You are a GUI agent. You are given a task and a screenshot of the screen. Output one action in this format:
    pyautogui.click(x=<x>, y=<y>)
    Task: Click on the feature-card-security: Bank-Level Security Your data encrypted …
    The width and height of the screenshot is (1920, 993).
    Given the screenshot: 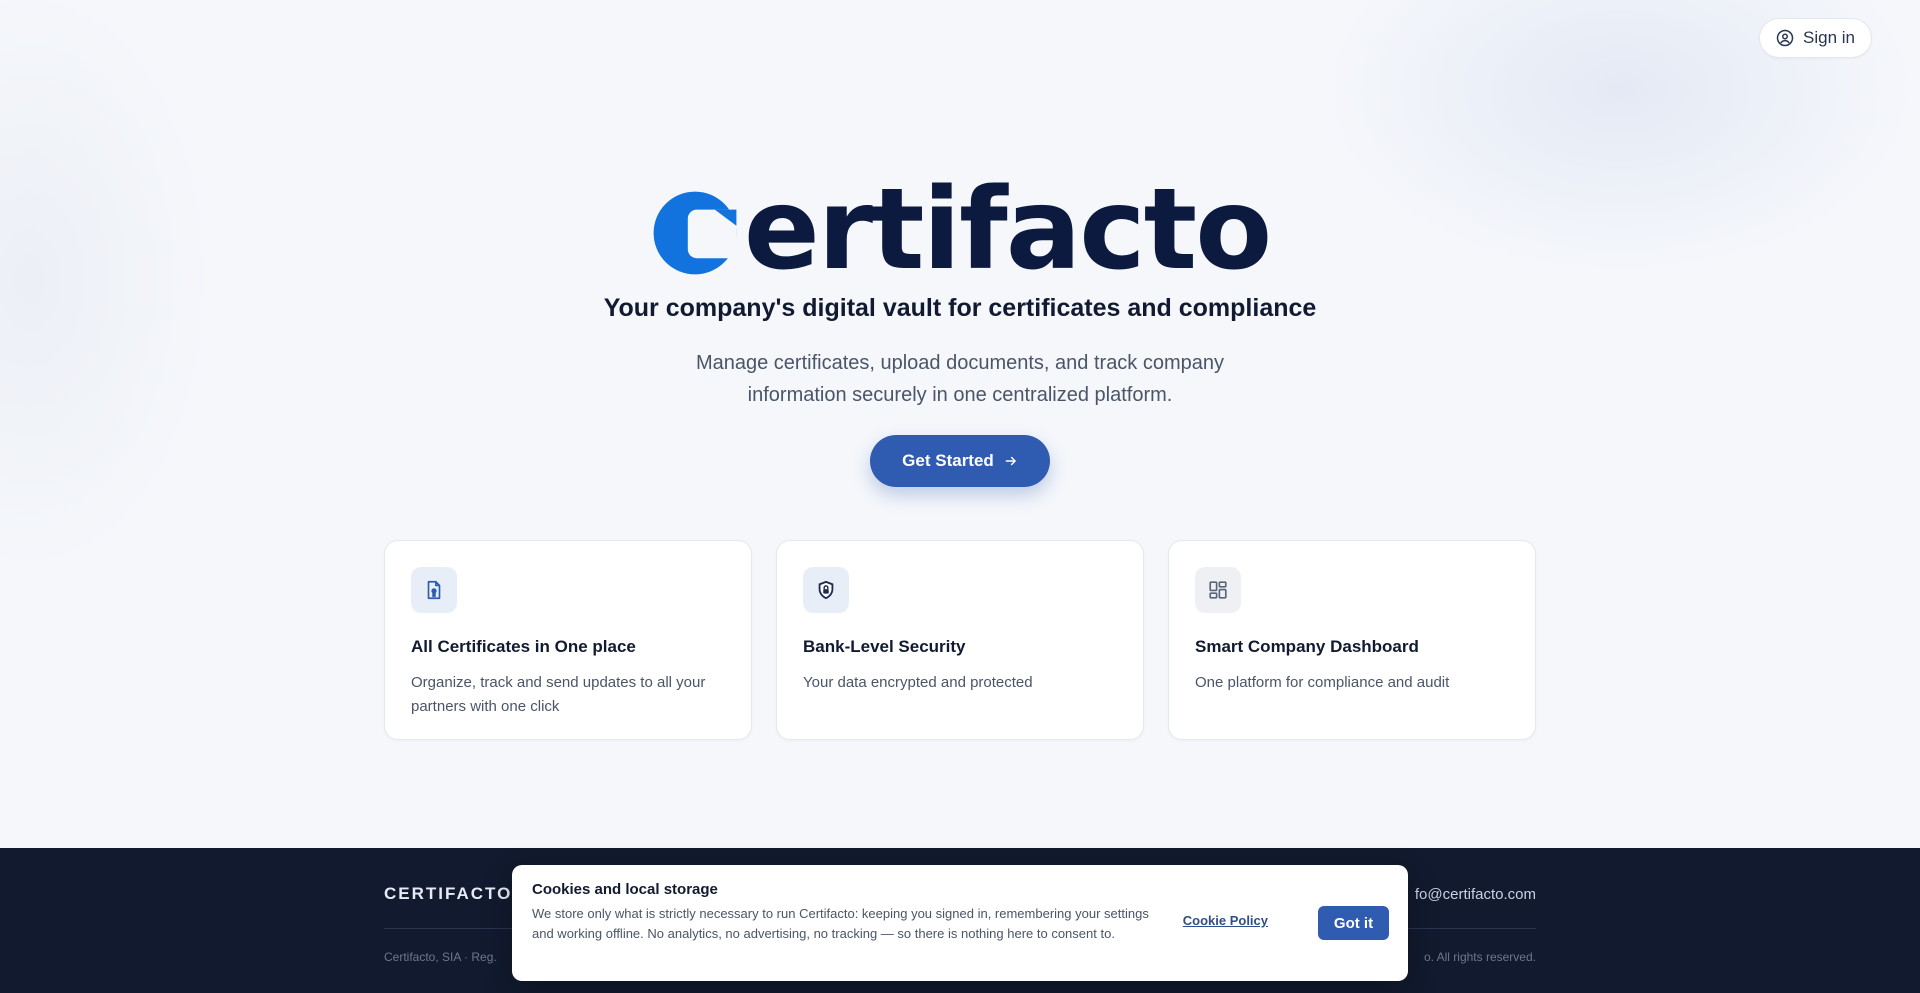 What is the action you would take?
    pyautogui.click(x=960, y=640)
    